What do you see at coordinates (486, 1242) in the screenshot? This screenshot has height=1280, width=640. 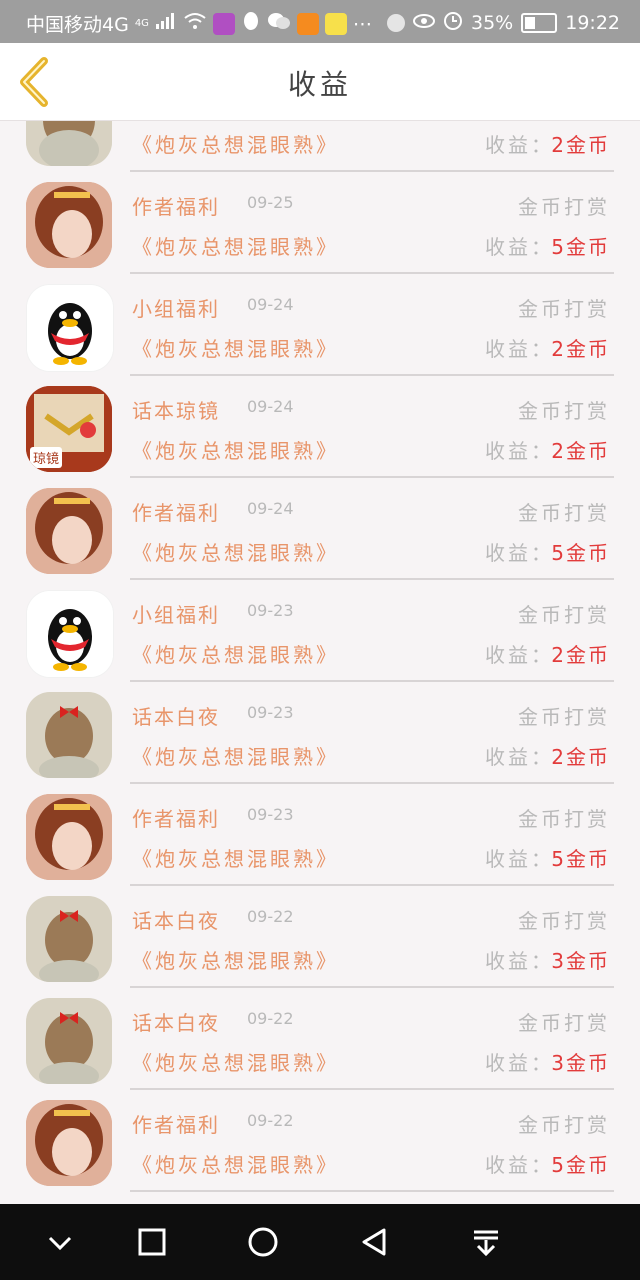 I see `notification-pull-icon` at bounding box center [486, 1242].